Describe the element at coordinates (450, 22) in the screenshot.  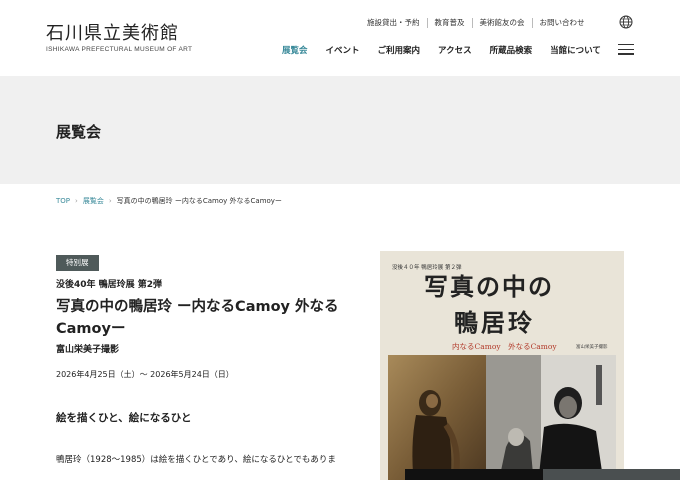
I see `util-nav-education: 教育普及` at that location.